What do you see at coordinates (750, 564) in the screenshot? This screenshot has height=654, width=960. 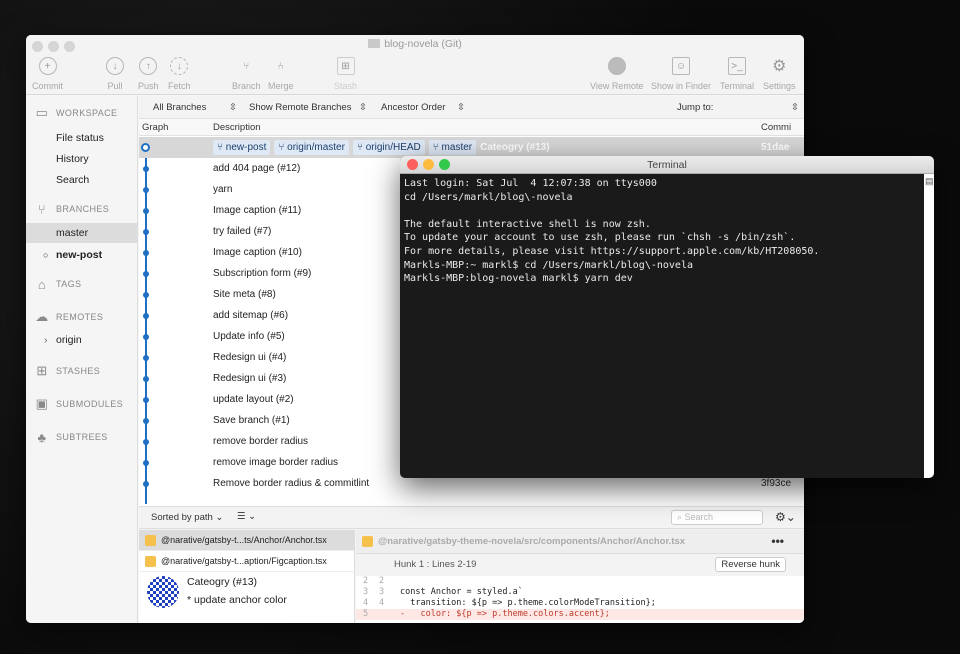 I see `reverse-hunk-button: Reverse hunk` at bounding box center [750, 564].